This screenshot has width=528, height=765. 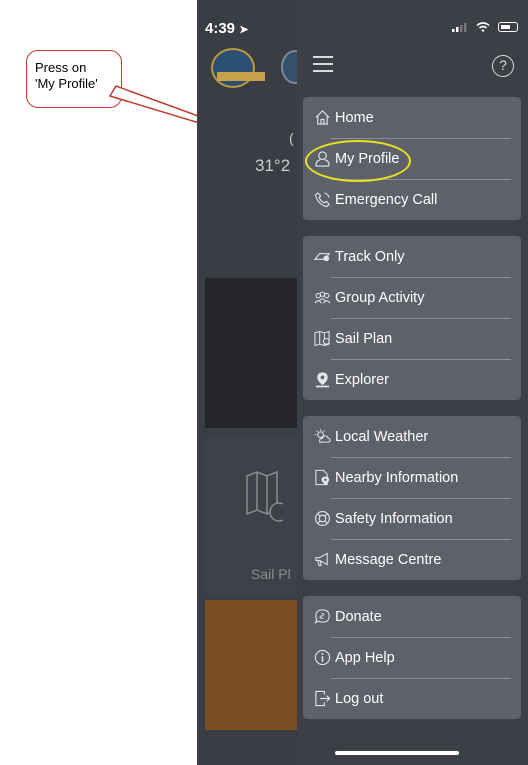 I want to click on status-time-text: 4:39, so click(x=220, y=28).